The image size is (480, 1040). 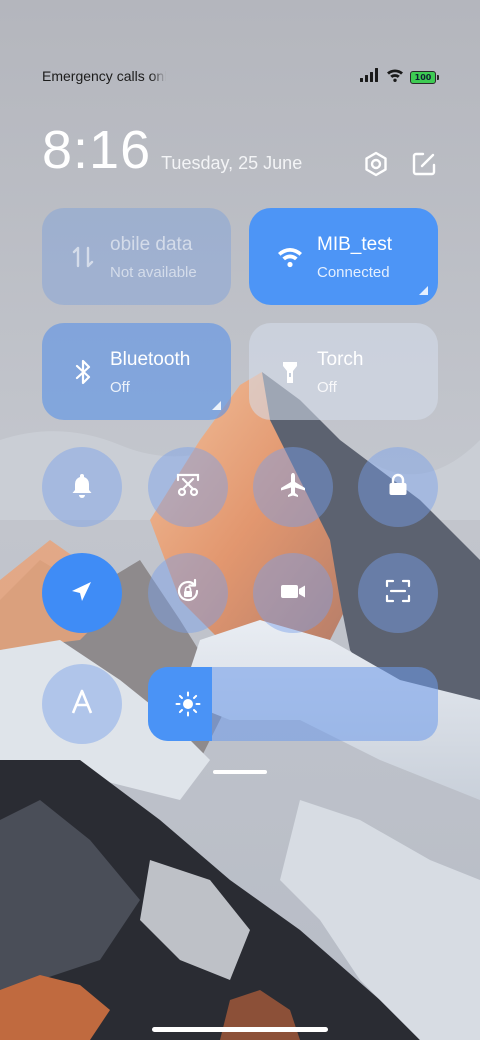 What do you see at coordinates (340, 359) in the screenshot?
I see `torch-label: Torch` at bounding box center [340, 359].